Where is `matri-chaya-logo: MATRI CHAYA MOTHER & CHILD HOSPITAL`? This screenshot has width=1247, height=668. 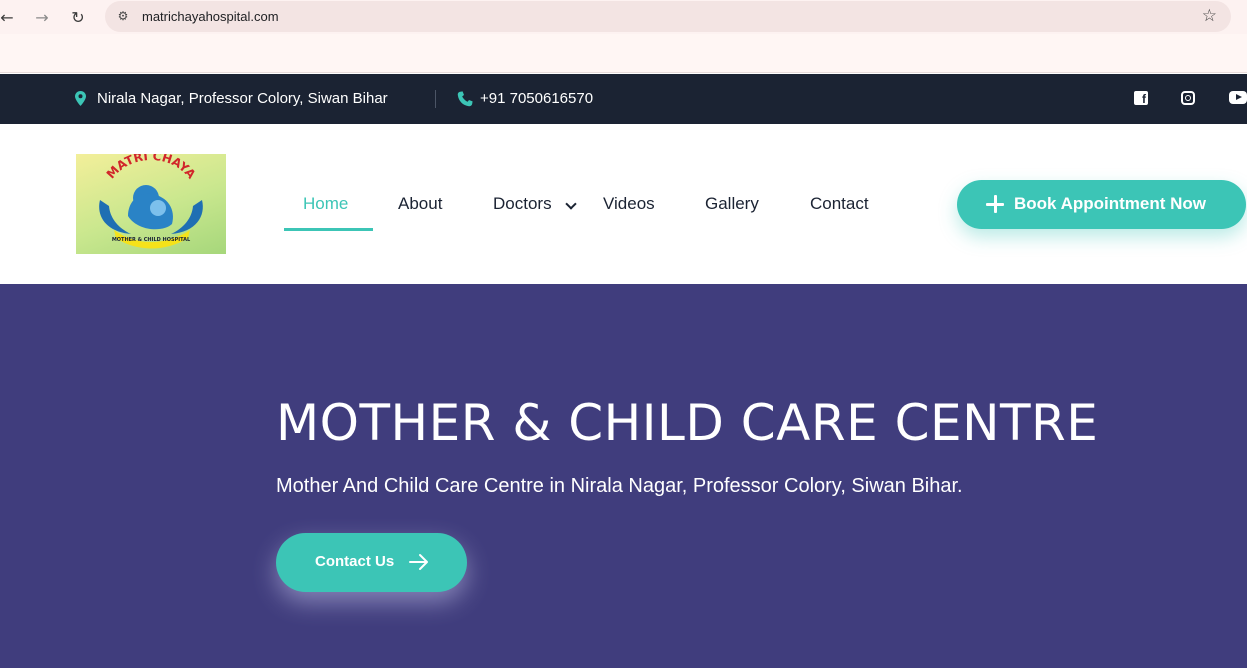
matri-chaya-logo: MATRI CHAYA MOTHER & CHILD HOSPITAL is located at coordinates (151, 204).